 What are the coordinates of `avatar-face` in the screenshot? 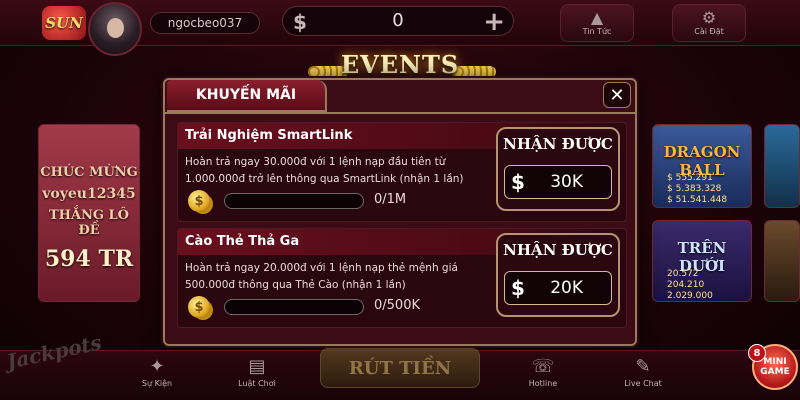 It's located at (115, 28).